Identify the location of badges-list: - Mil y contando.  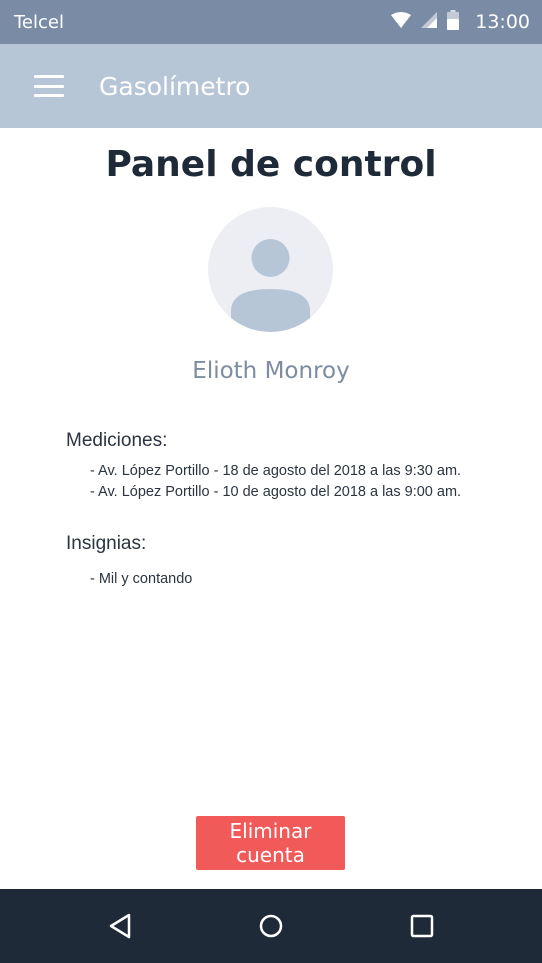
(141, 579).